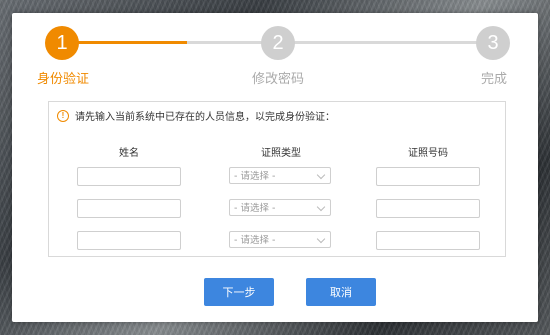  I want to click on site-watermark: 当下软件园 www.downxia.com, so click(467, 301).